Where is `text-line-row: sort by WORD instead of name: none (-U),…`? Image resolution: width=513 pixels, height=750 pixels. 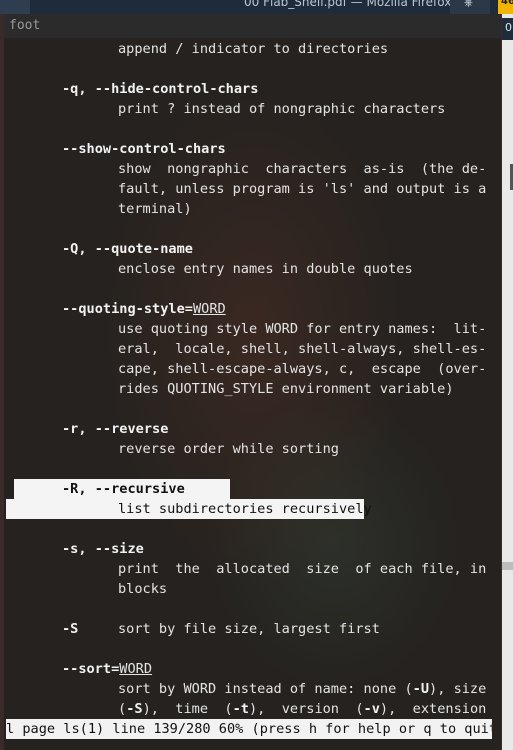 text-line-row: sort by WORD instead of name: none (-U),… is located at coordinates (302, 689).